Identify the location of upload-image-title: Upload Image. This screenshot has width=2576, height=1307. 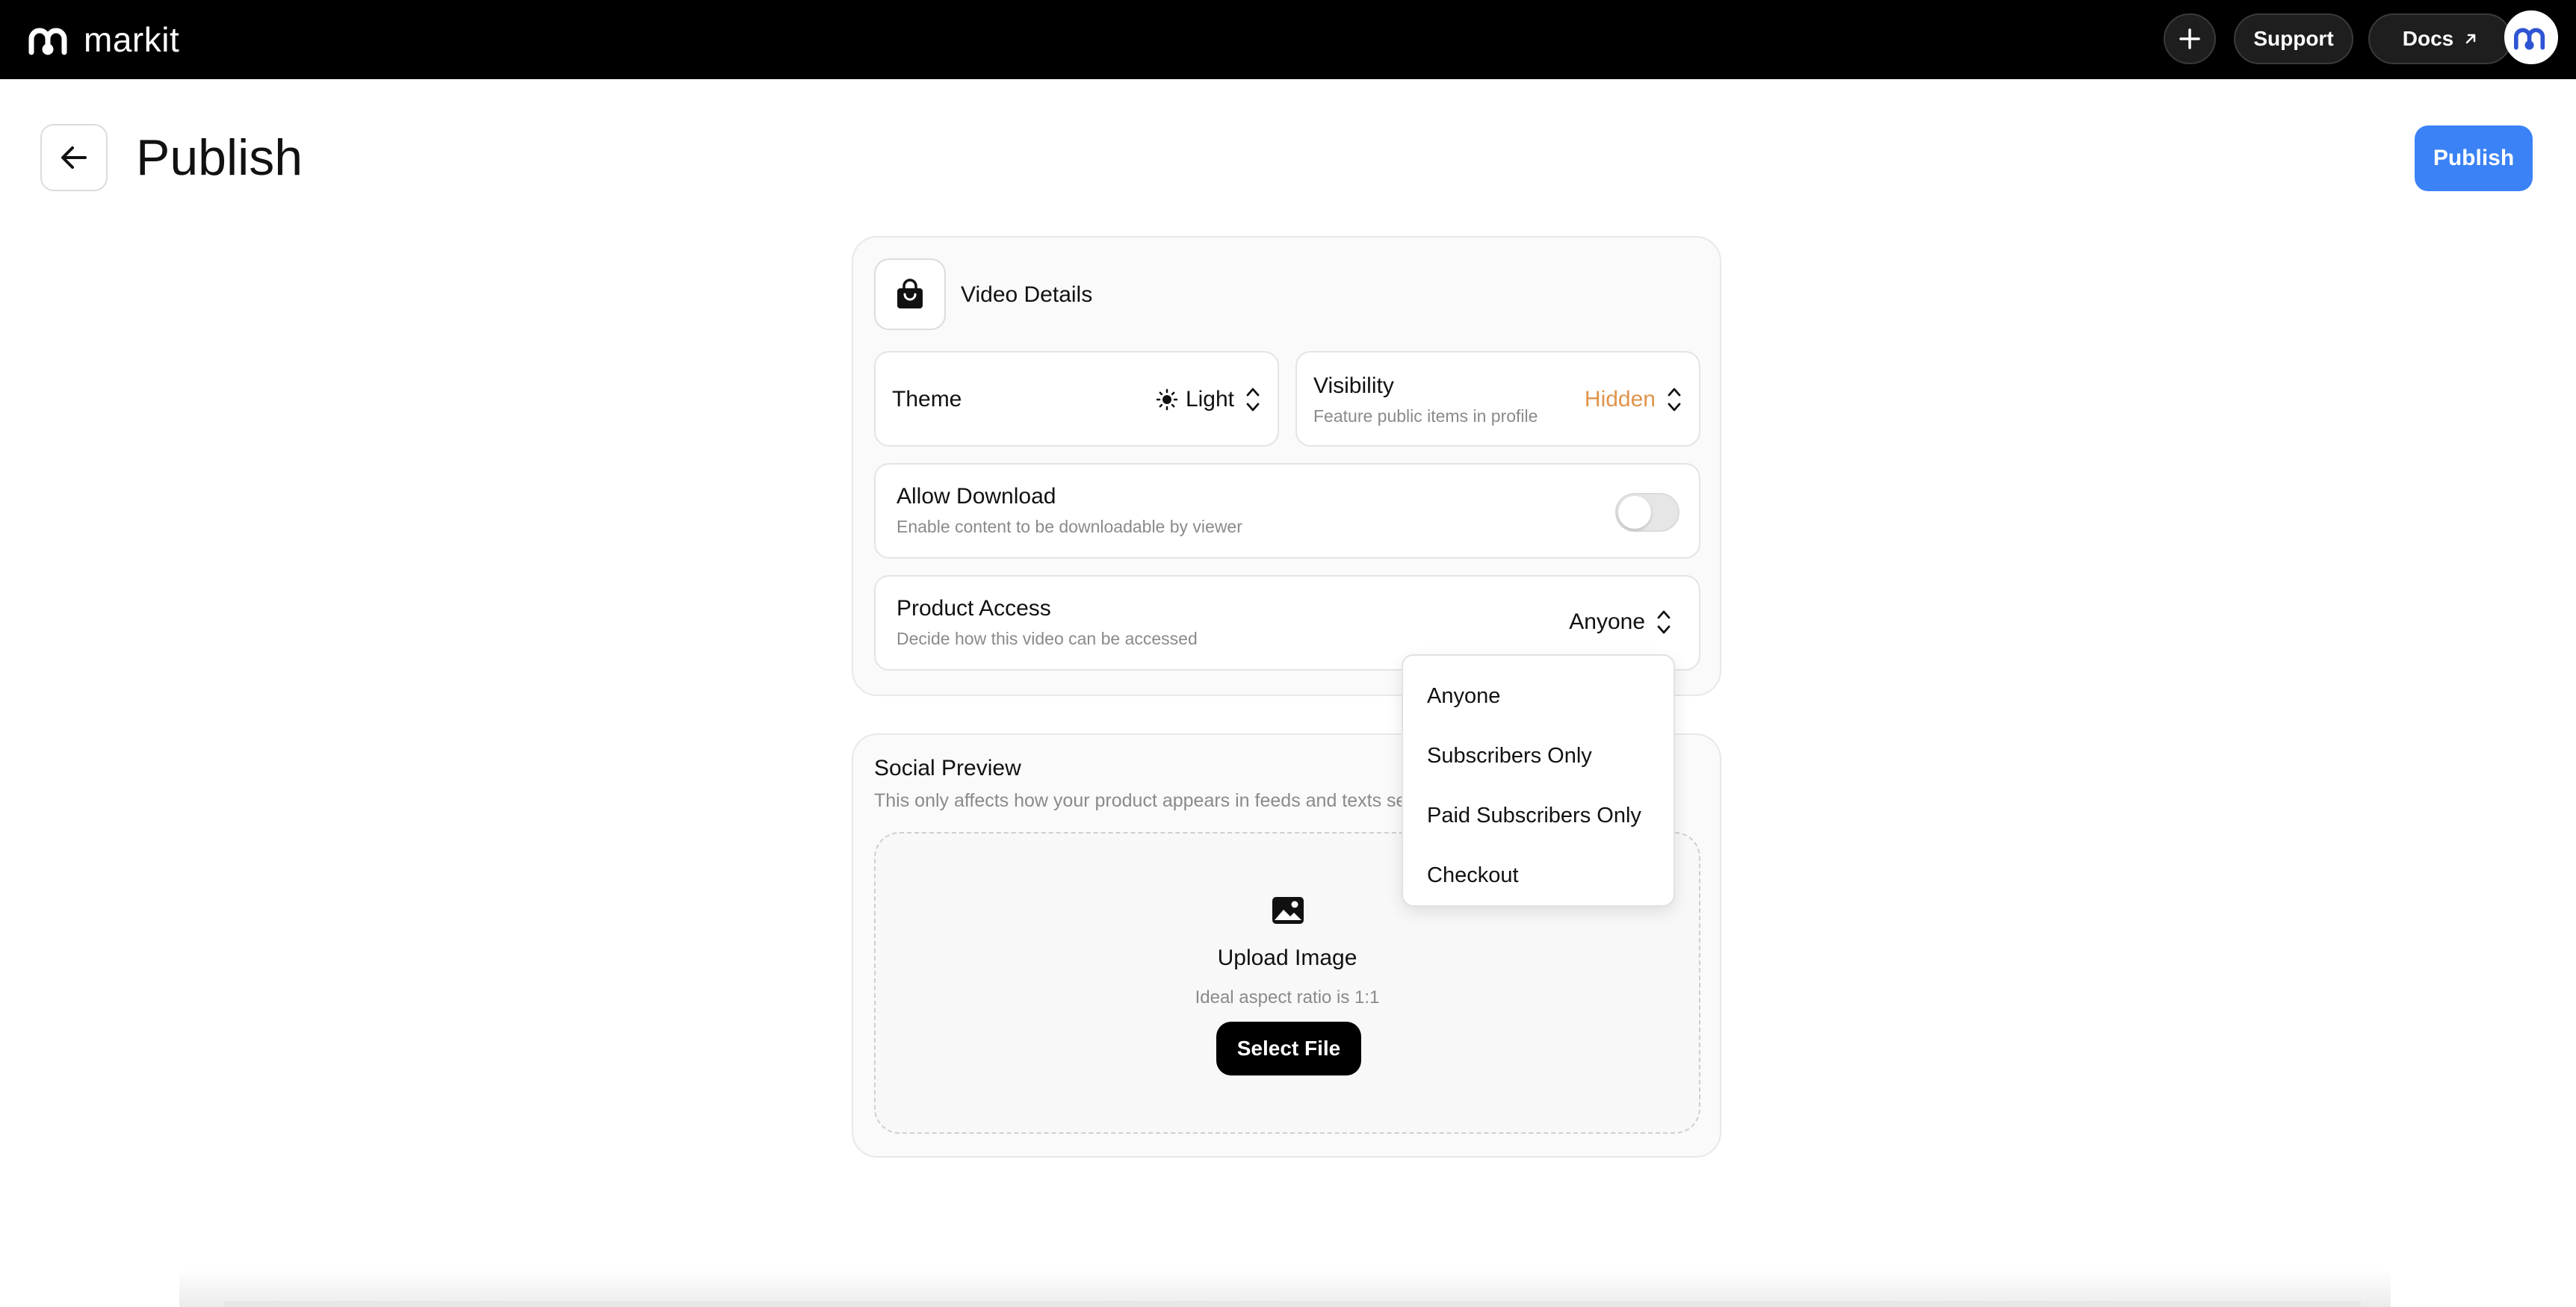
(1287, 958).